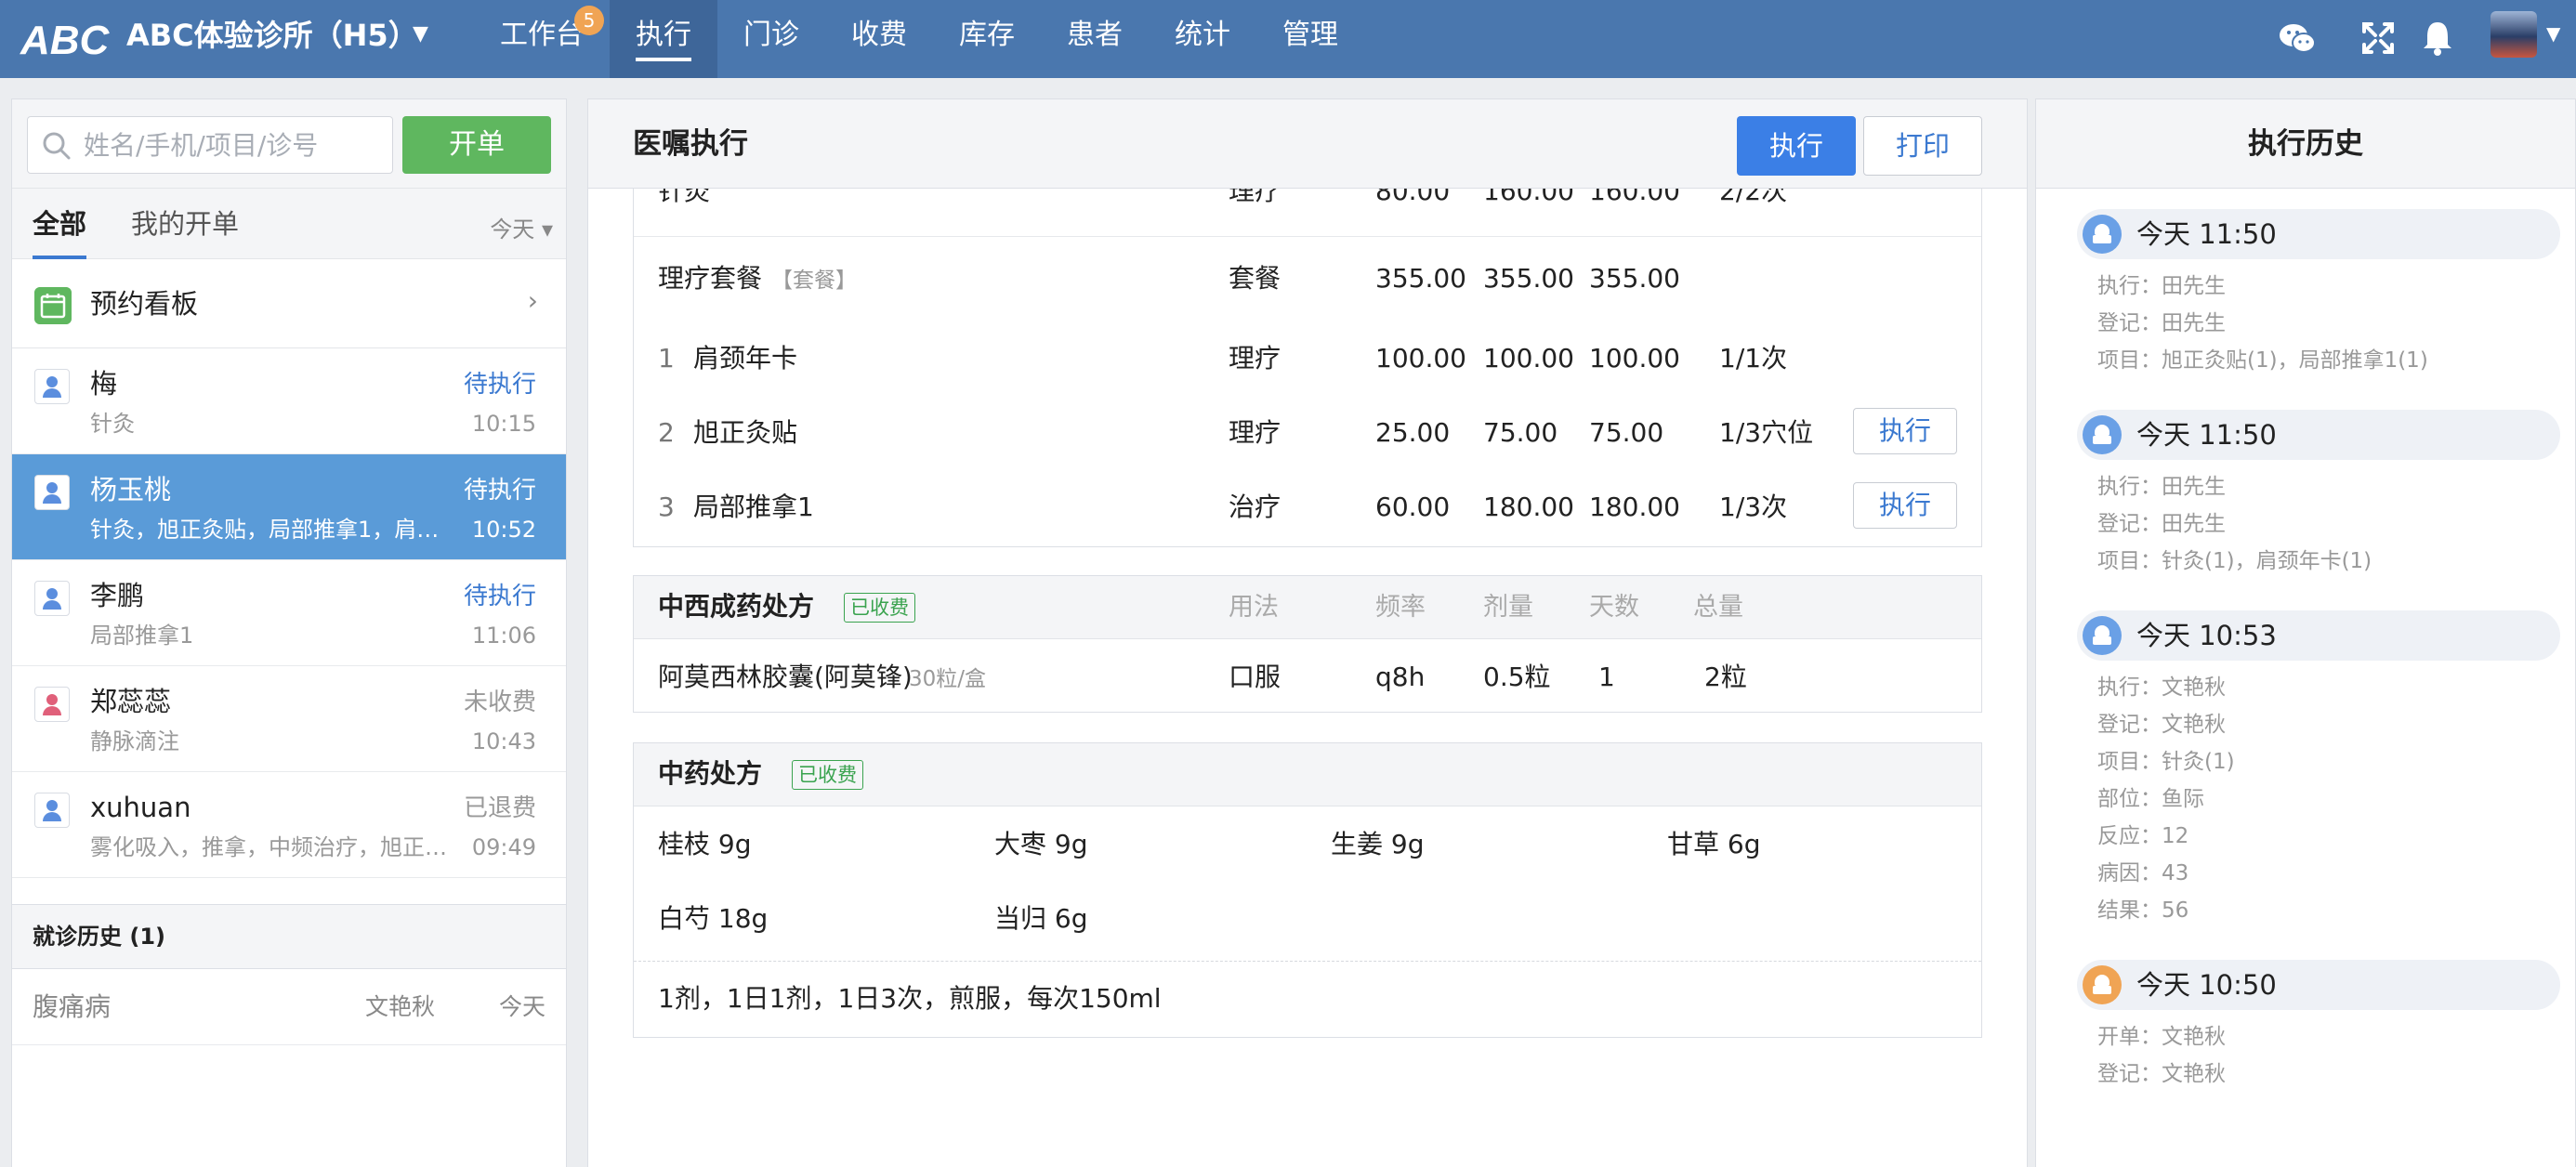 This screenshot has height=1167, width=2576. What do you see at coordinates (503, 636) in the screenshot?
I see `patient-time: 11:06` at bounding box center [503, 636].